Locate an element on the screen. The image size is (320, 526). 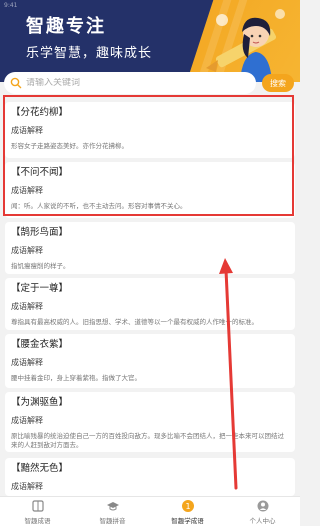
list-item: 【分花约柳】 成语解释 形容女子走路姿态美好。亦作分花拂柳。 is located at coordinates (150, 130).